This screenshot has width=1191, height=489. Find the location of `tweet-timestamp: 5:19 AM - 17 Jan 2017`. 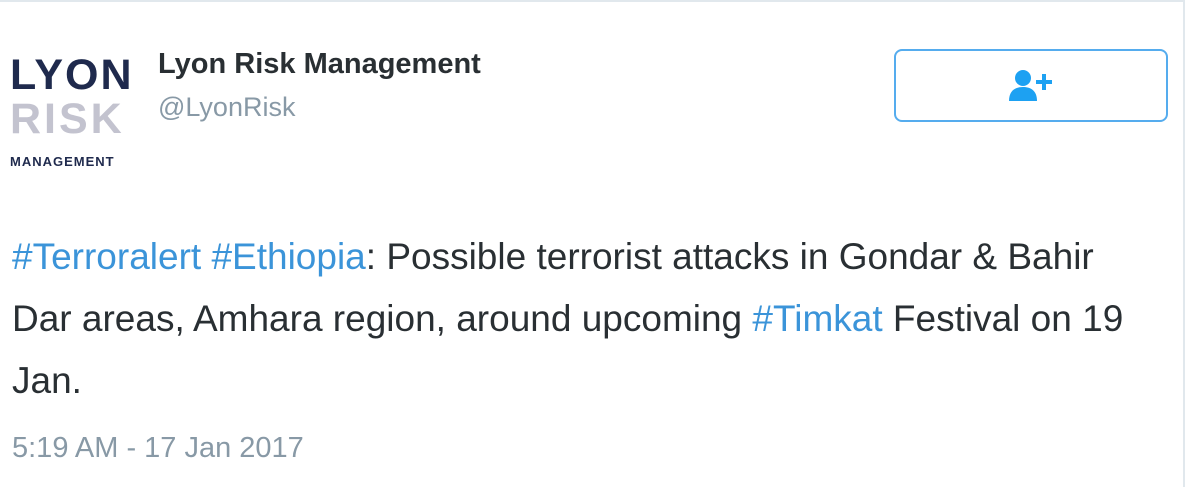

tweet-timestamp: 5:19 AM - 17 Jan 2017 is located at coordinates (158, 448).